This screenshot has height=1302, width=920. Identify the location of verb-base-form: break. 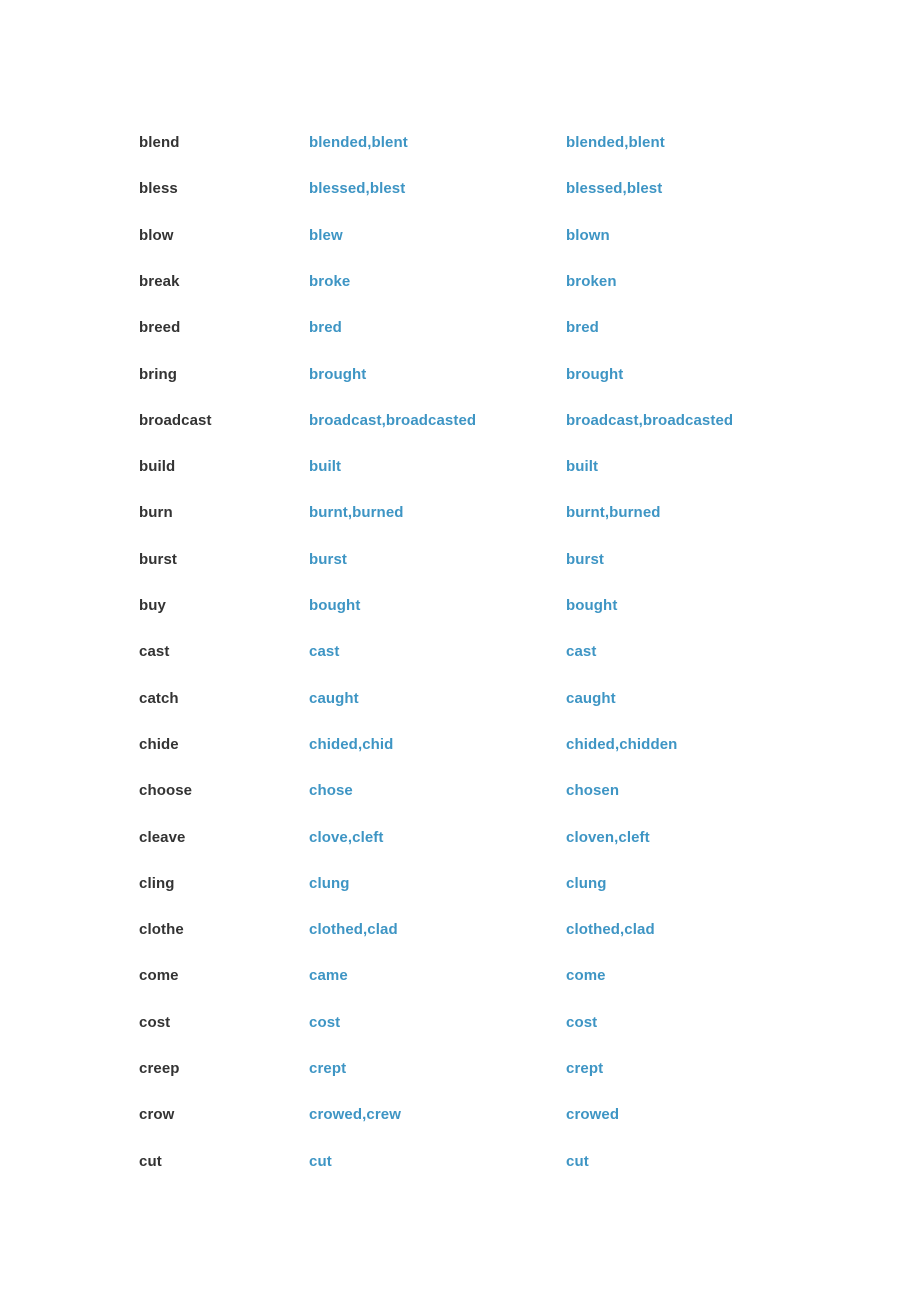
(159, 281).